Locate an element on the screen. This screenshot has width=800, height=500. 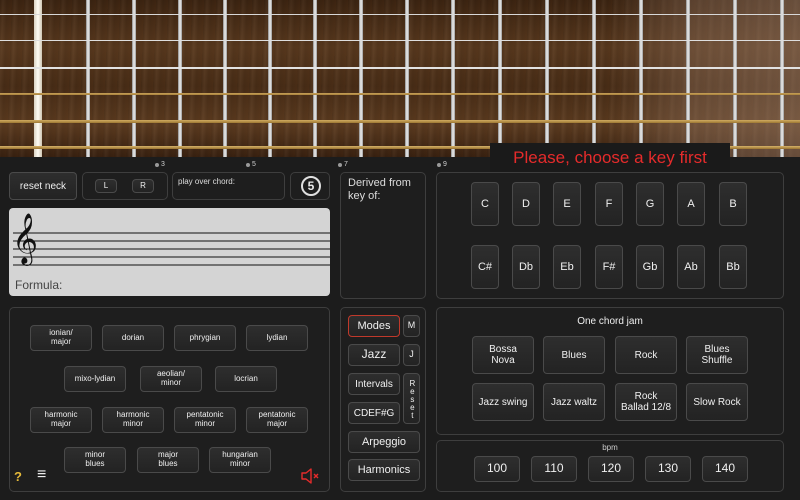
number-dial-button: 5 is located at coordinates (311, 186).